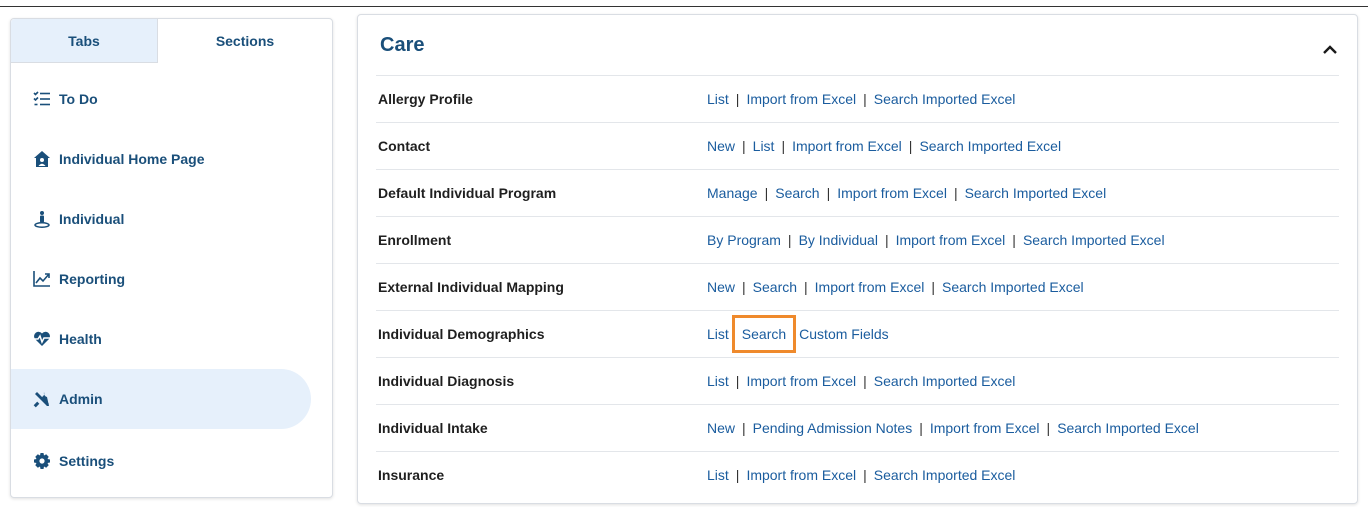 This screenshot has width=1368, height=507. I want to click on line-chart-icon, so click(42, 279).